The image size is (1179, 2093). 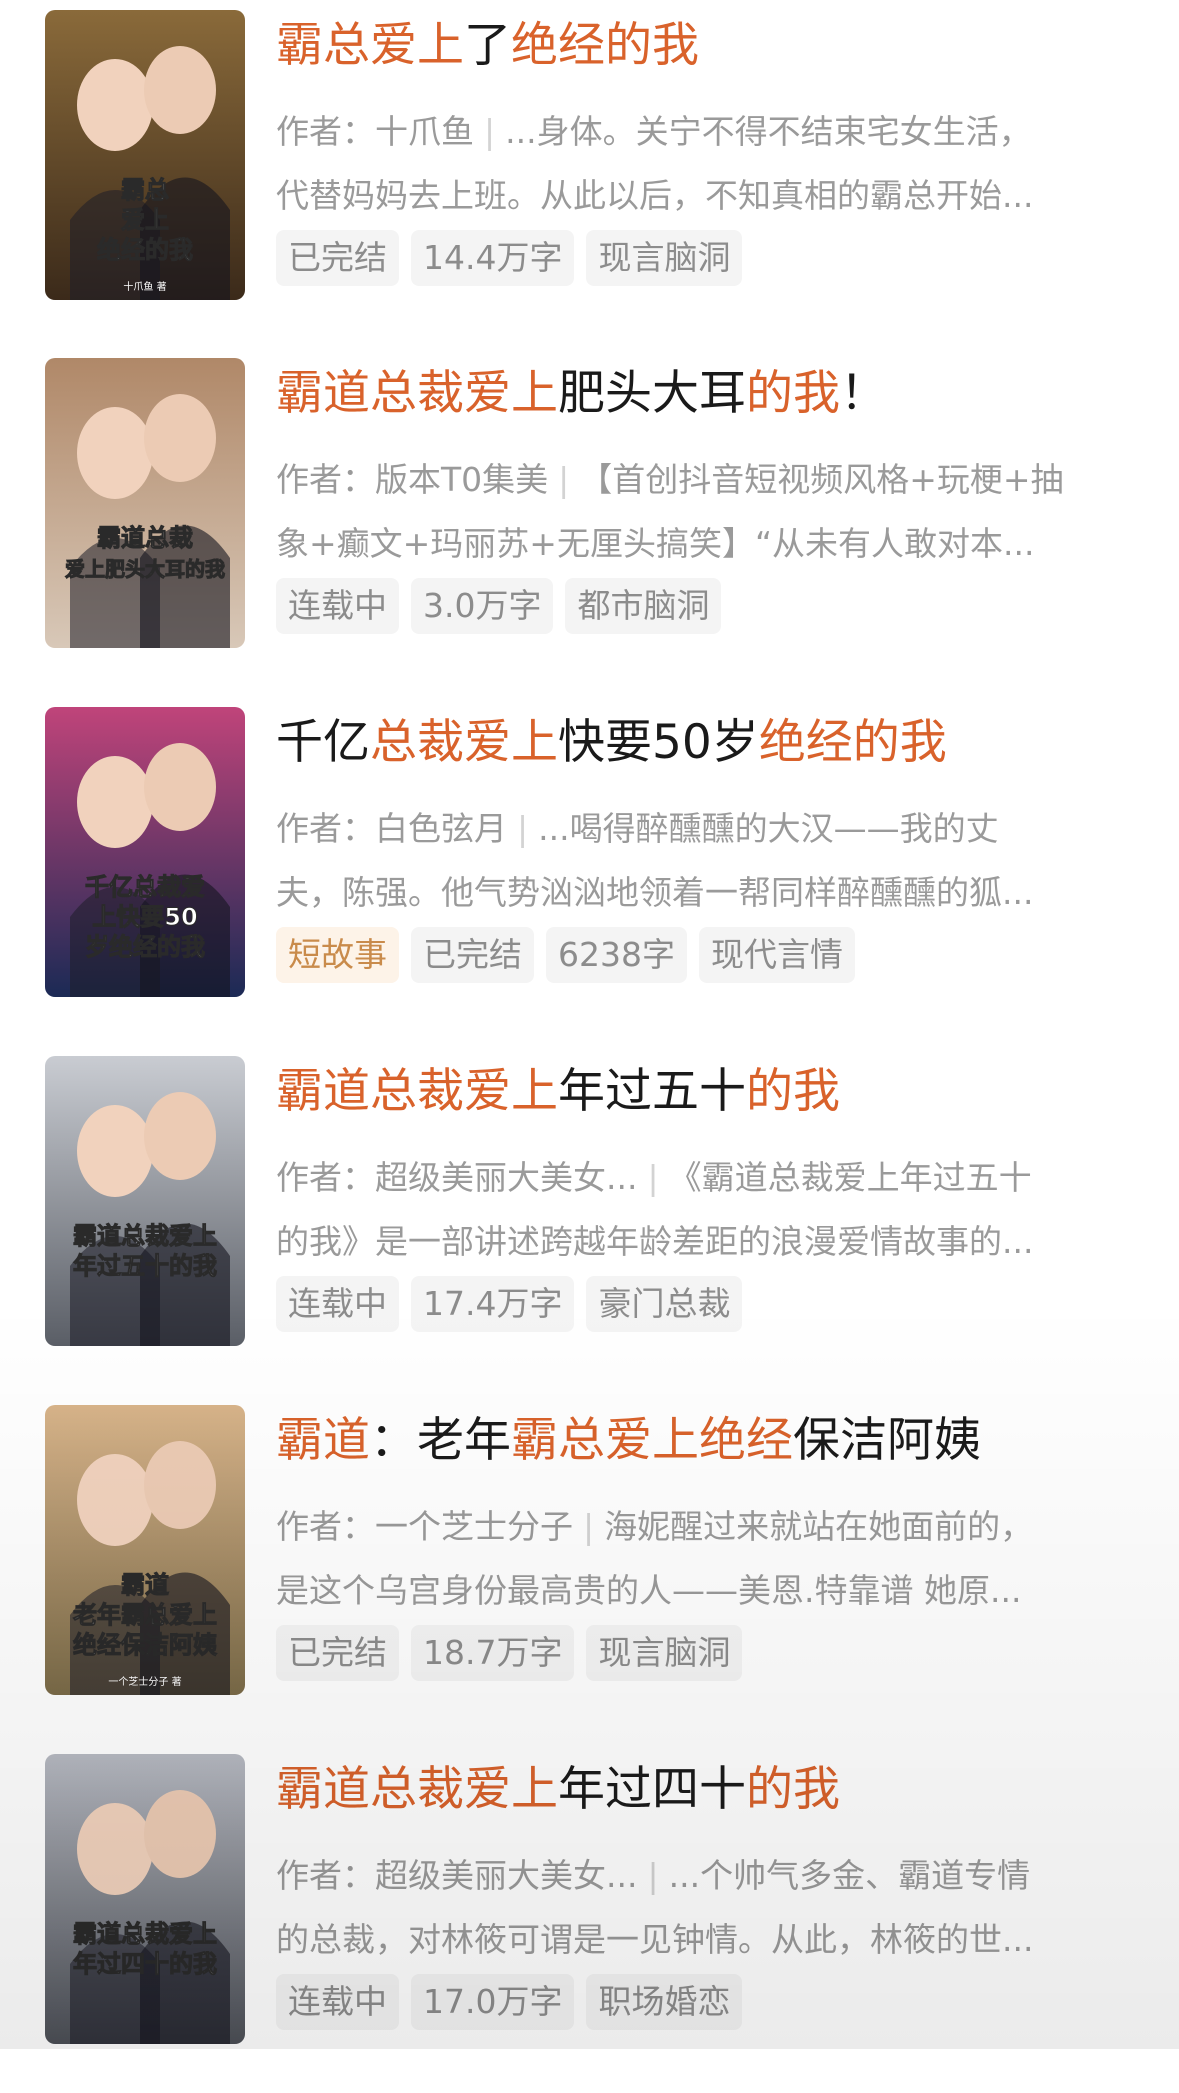 What do you see at coordinates (664, 2002) in the screenshot?
I see `tag: 职场婚恋` at bounding box center [664, 2002].